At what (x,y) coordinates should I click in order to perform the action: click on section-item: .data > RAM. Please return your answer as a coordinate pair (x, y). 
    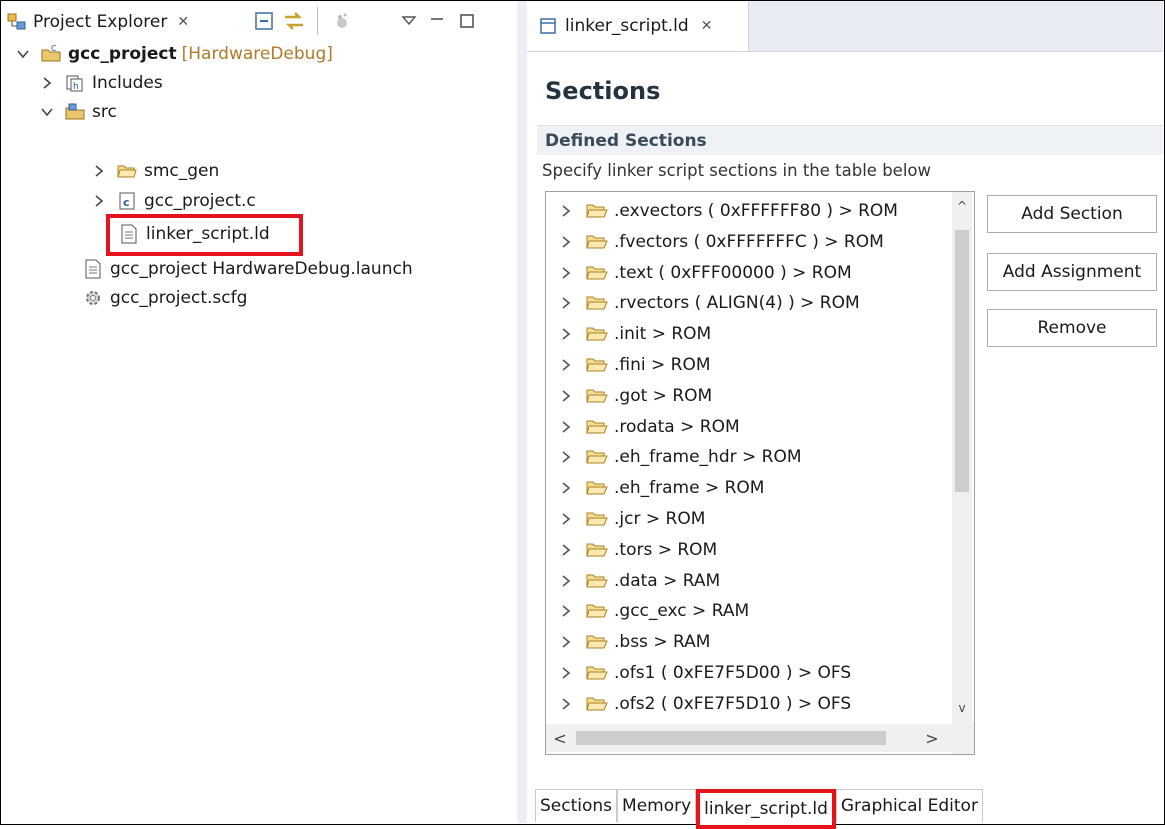
    Looking at the image, I should click on (746, 581).